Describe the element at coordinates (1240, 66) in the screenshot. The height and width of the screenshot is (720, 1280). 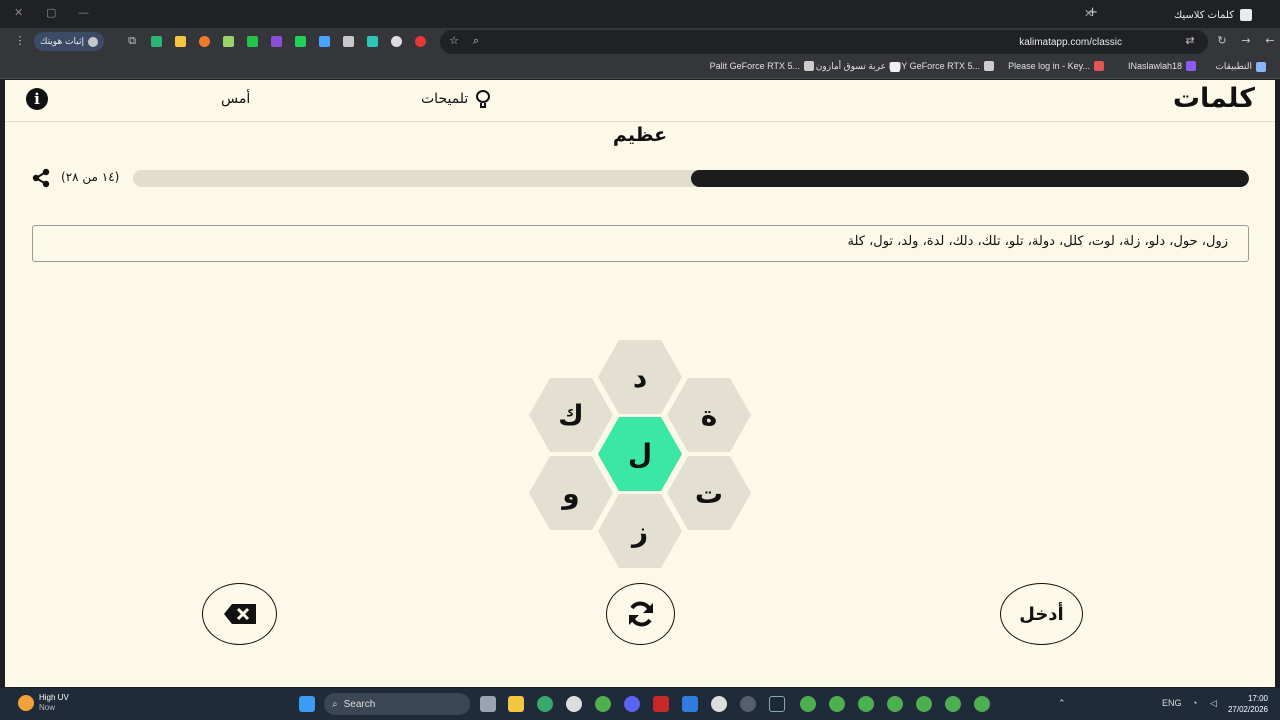
I see `bookmark-apps: التطبيقات` at that location.